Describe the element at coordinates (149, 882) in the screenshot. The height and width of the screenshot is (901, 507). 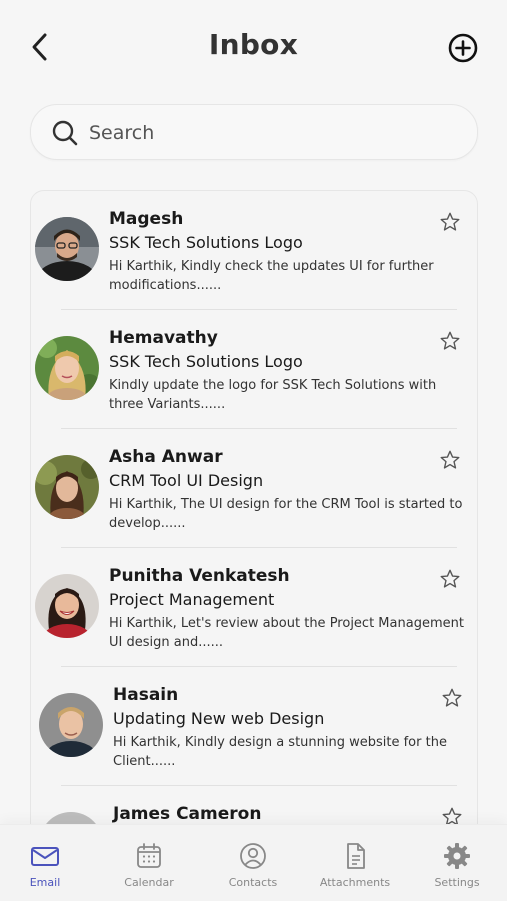
I see `nav-label: Calendar` at that location.